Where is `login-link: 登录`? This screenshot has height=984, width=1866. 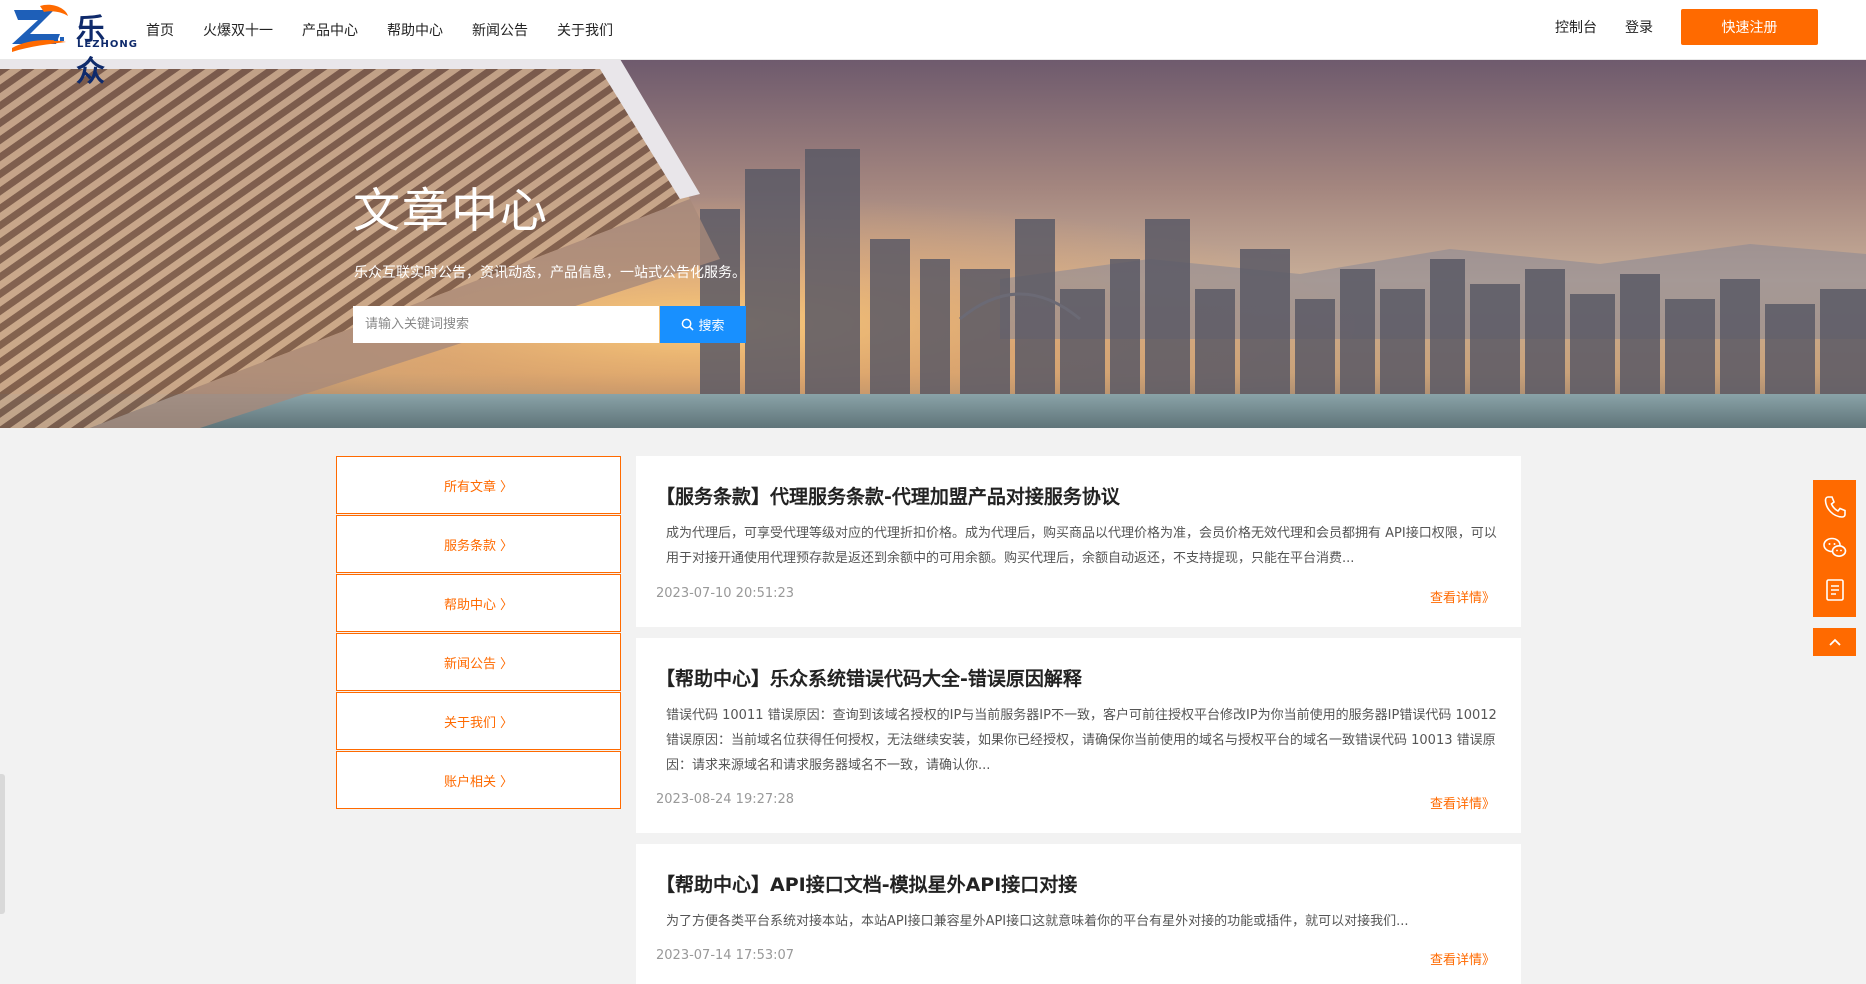
login-link: 登录 is located at coordinates (1639, 28).